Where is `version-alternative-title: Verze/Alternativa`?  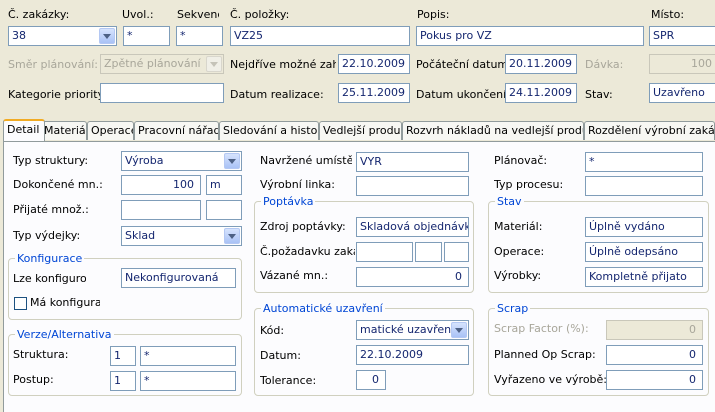 version-alternative-title: Verze/Alternativa is located at coordinates (64, 334).